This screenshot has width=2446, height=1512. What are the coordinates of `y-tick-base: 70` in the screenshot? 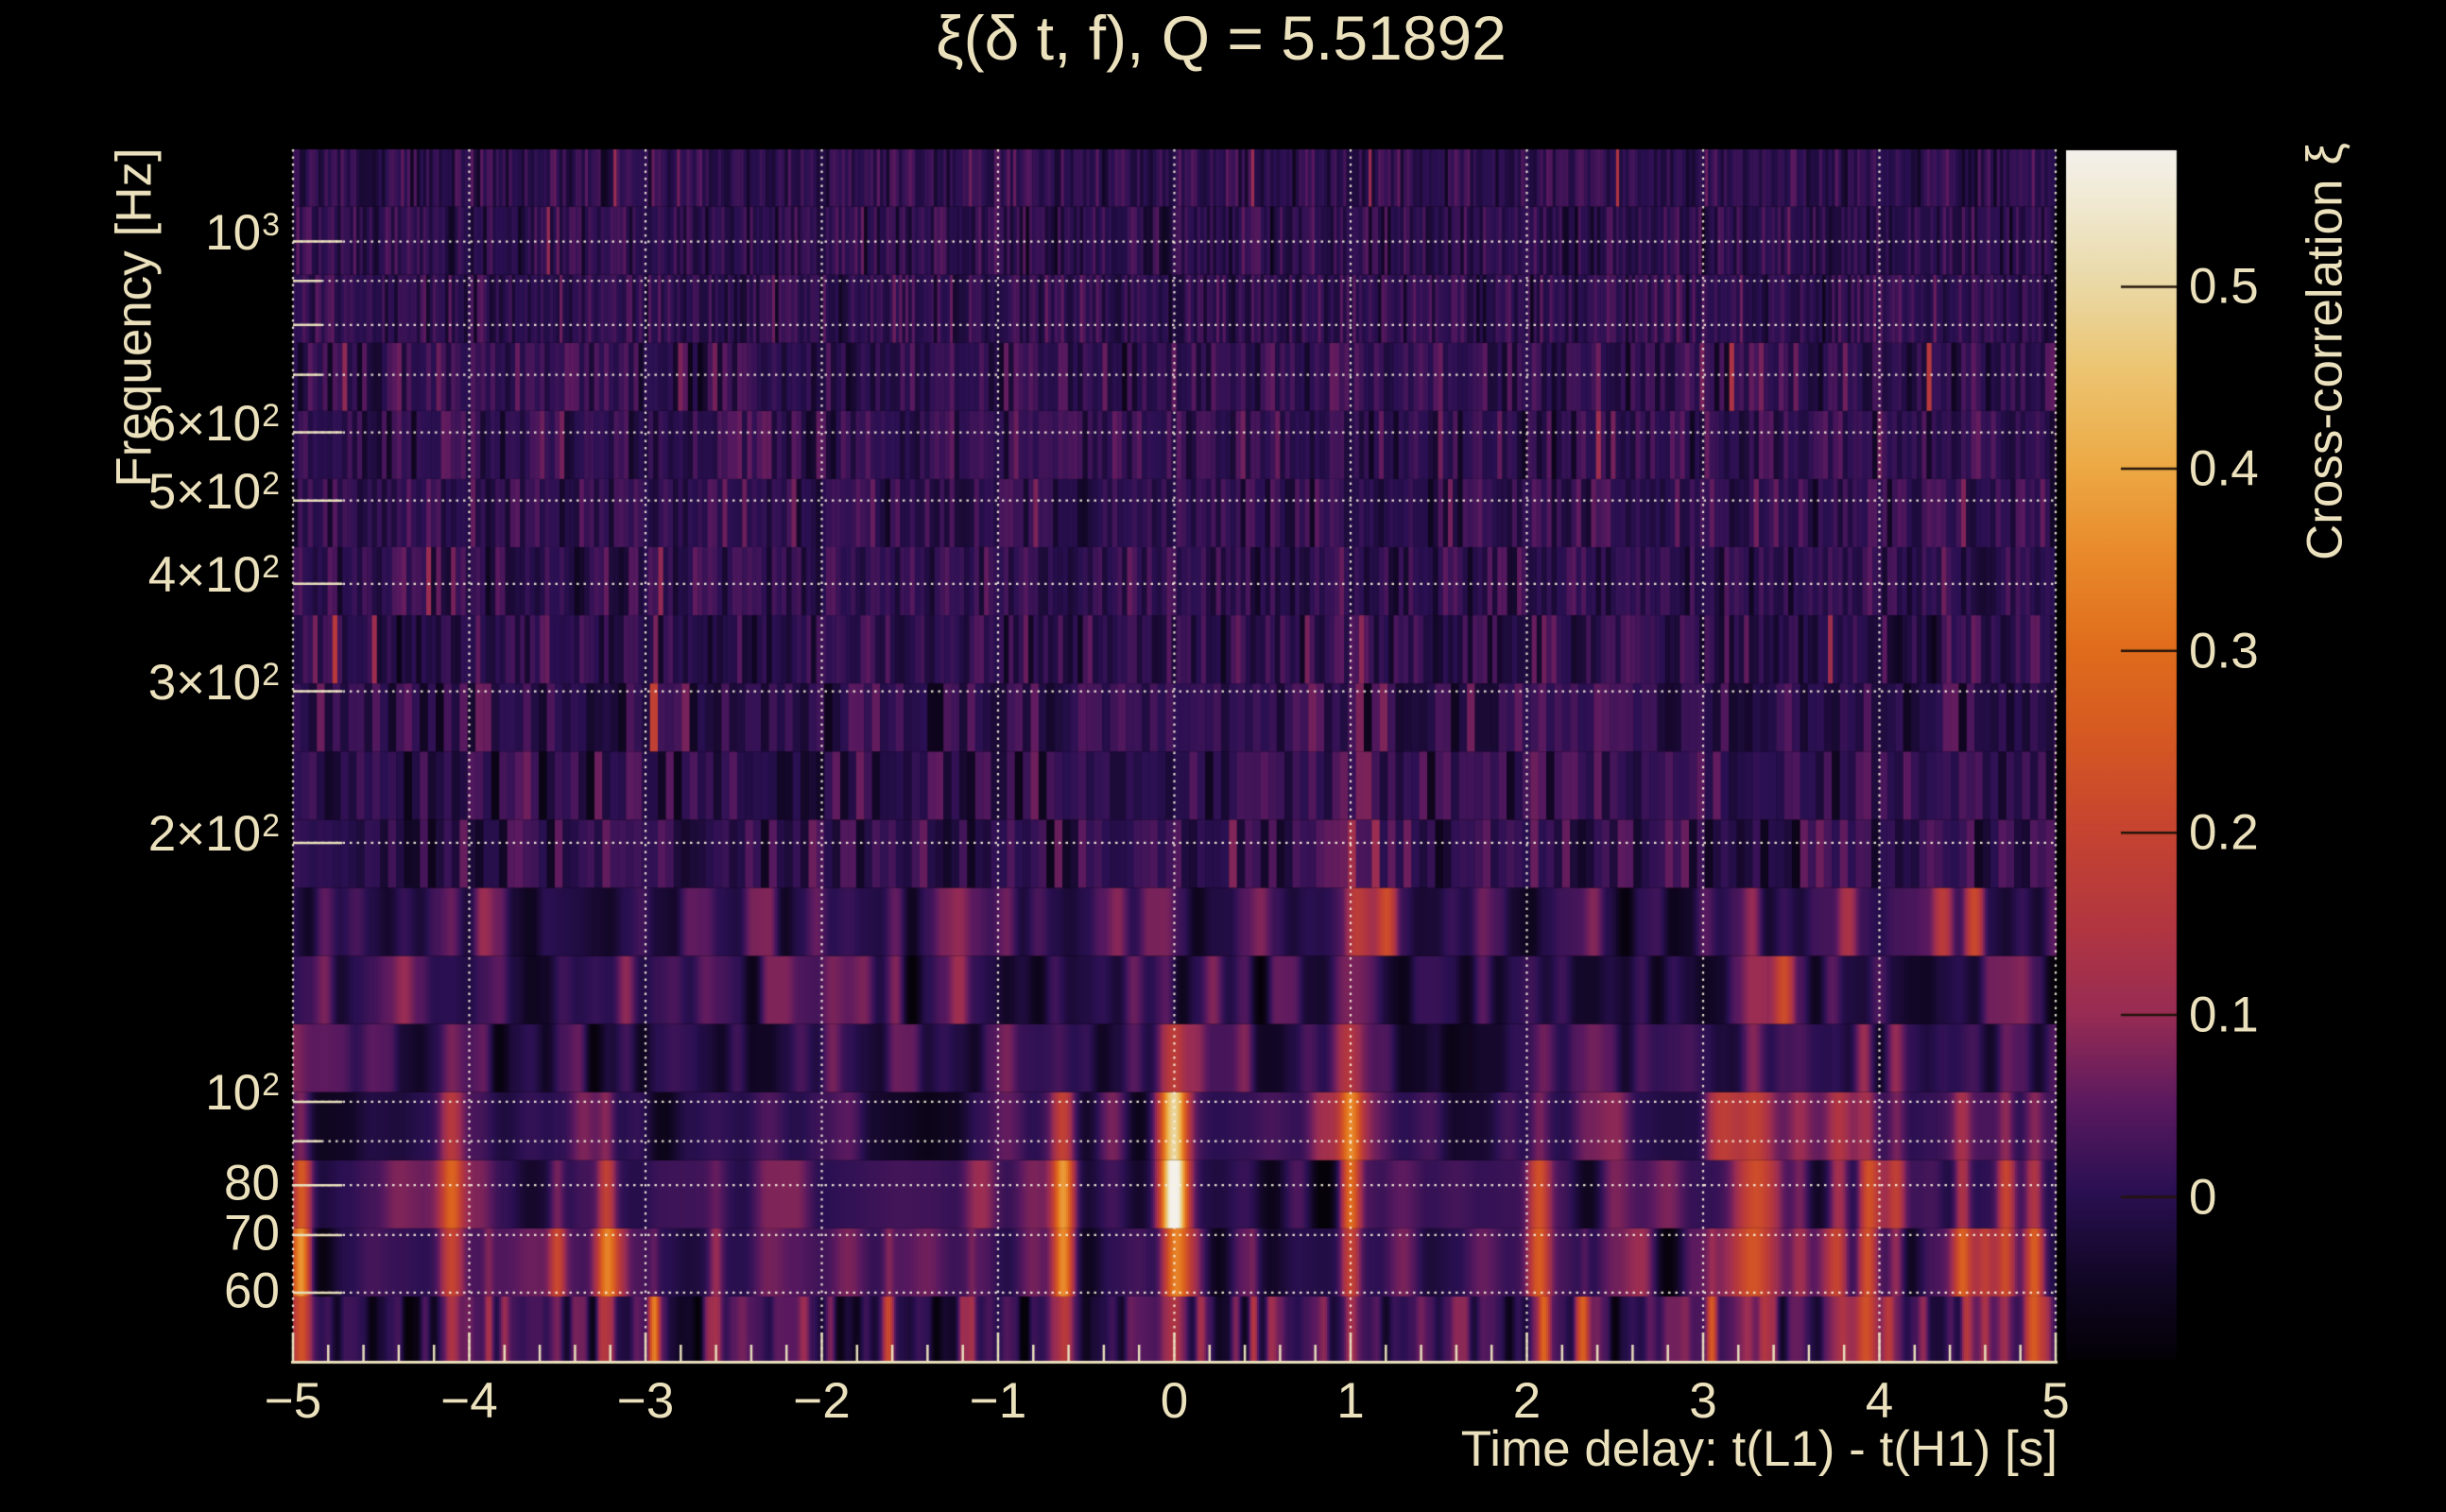 It's located at (252, 1233).